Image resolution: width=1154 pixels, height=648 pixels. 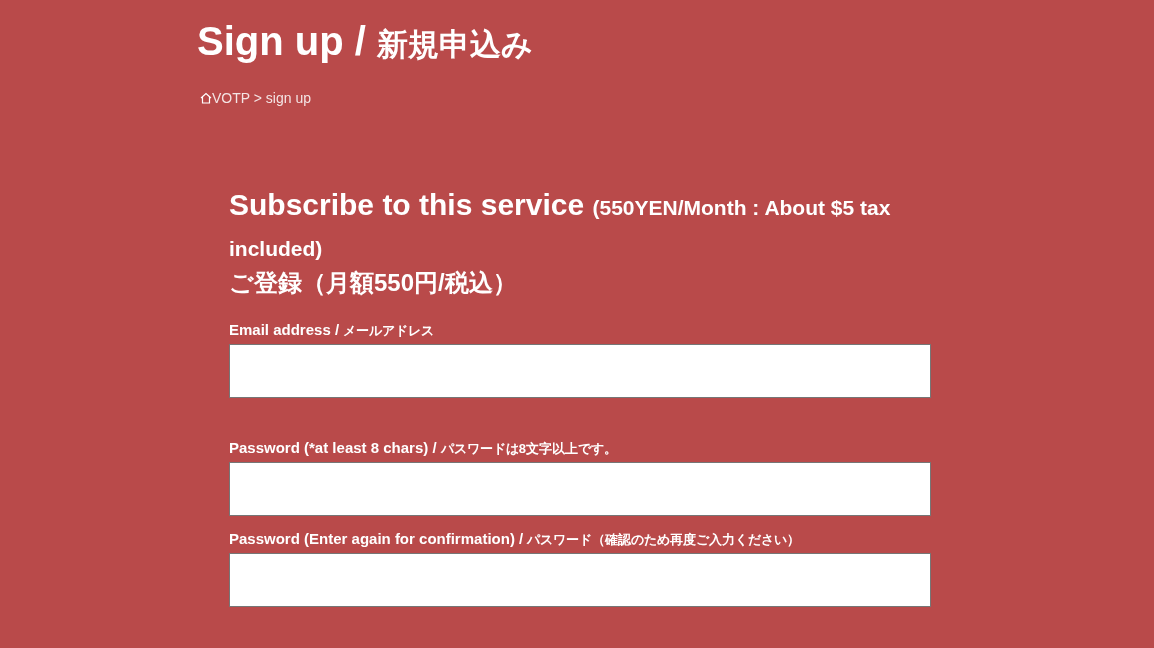 I want to click on form-subheading: ご登録（月額550円/税込）, so click(x=373, y=283).